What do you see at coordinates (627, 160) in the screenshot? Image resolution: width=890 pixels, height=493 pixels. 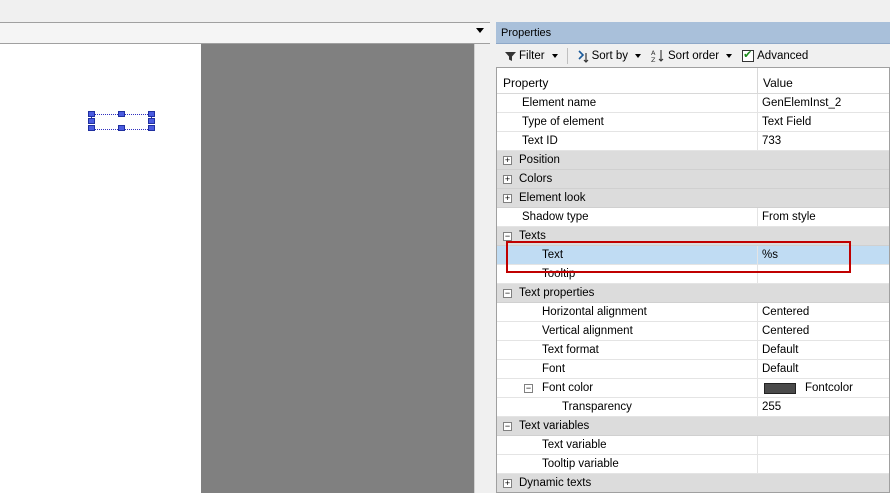 I see `property-name-cell: + Position` at bounding box center [627, 160].